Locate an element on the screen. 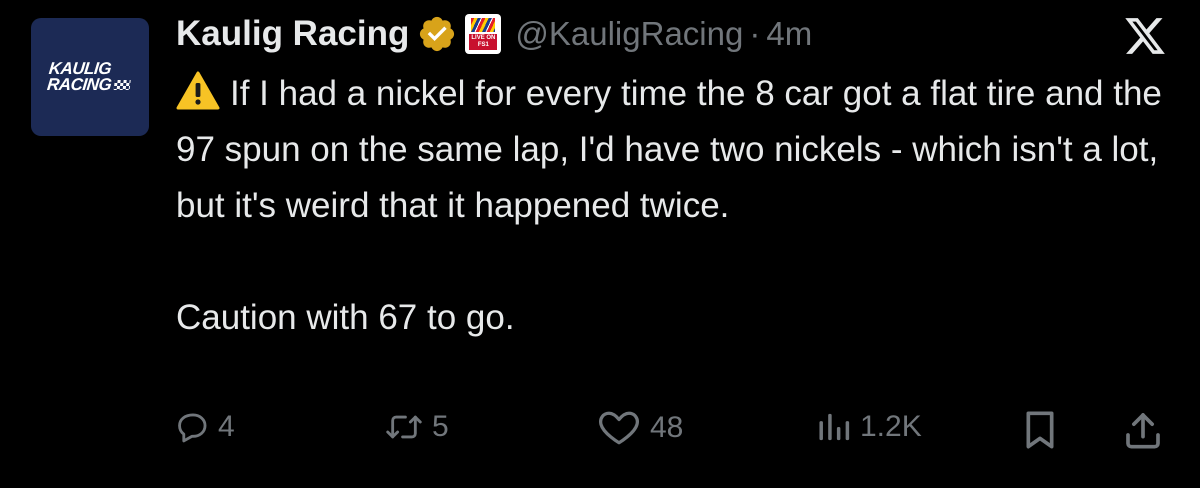 Image resolution: width=1200 pixels, height=488 pixels. heart-icon is located at coordinates (619, 428).